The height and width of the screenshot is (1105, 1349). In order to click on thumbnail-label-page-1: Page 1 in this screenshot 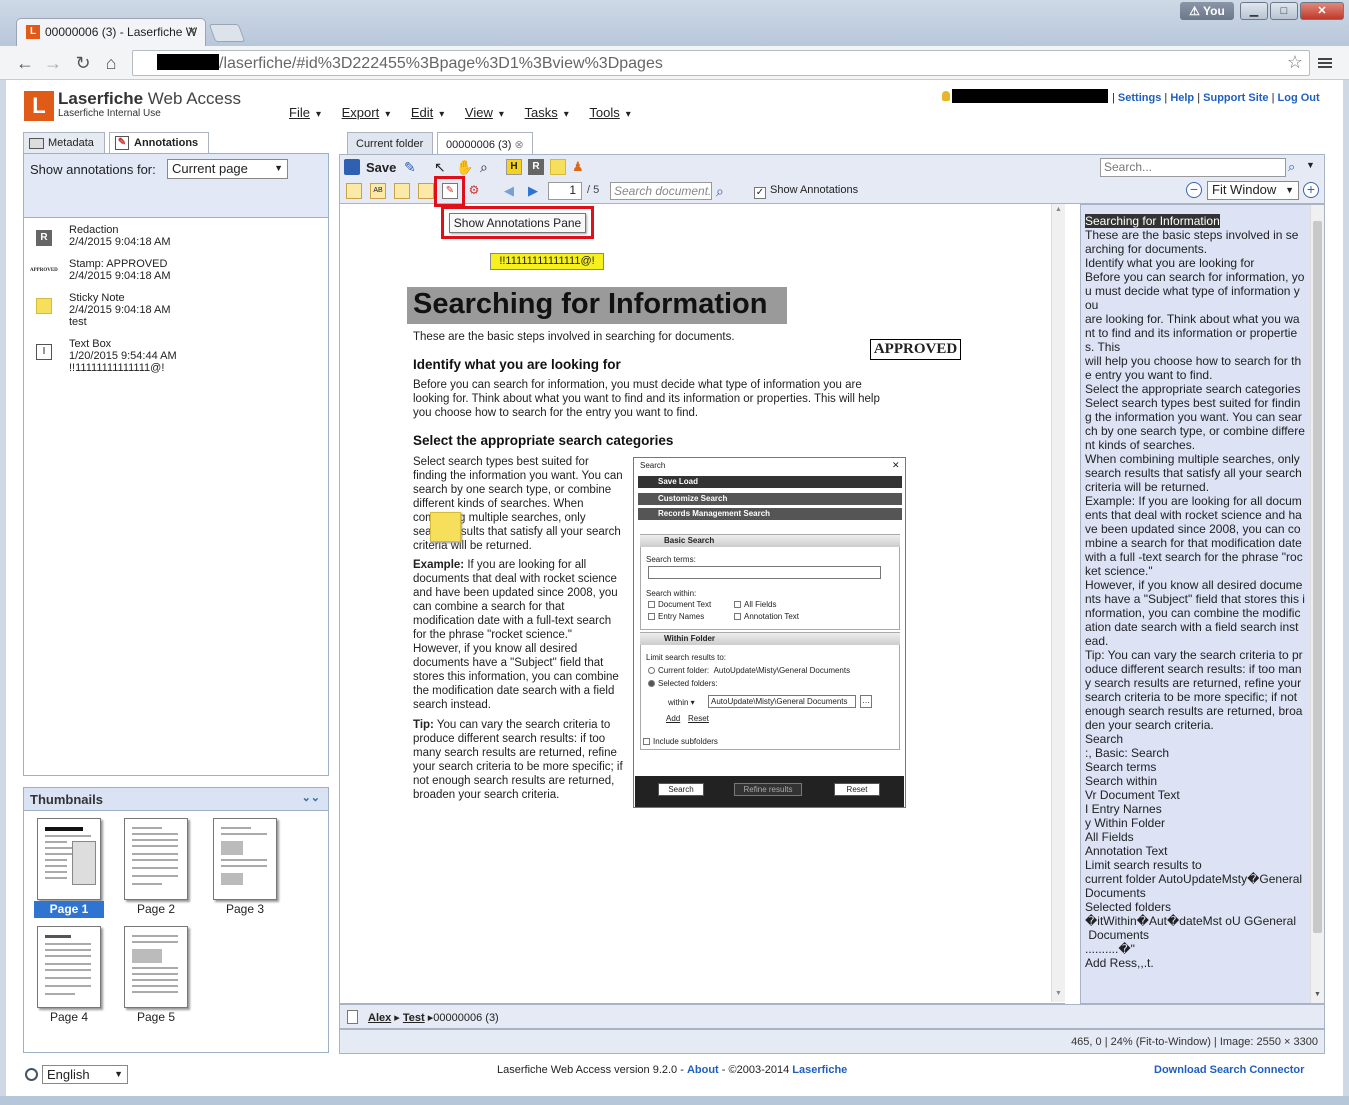, I will do `click(69, 909)`.